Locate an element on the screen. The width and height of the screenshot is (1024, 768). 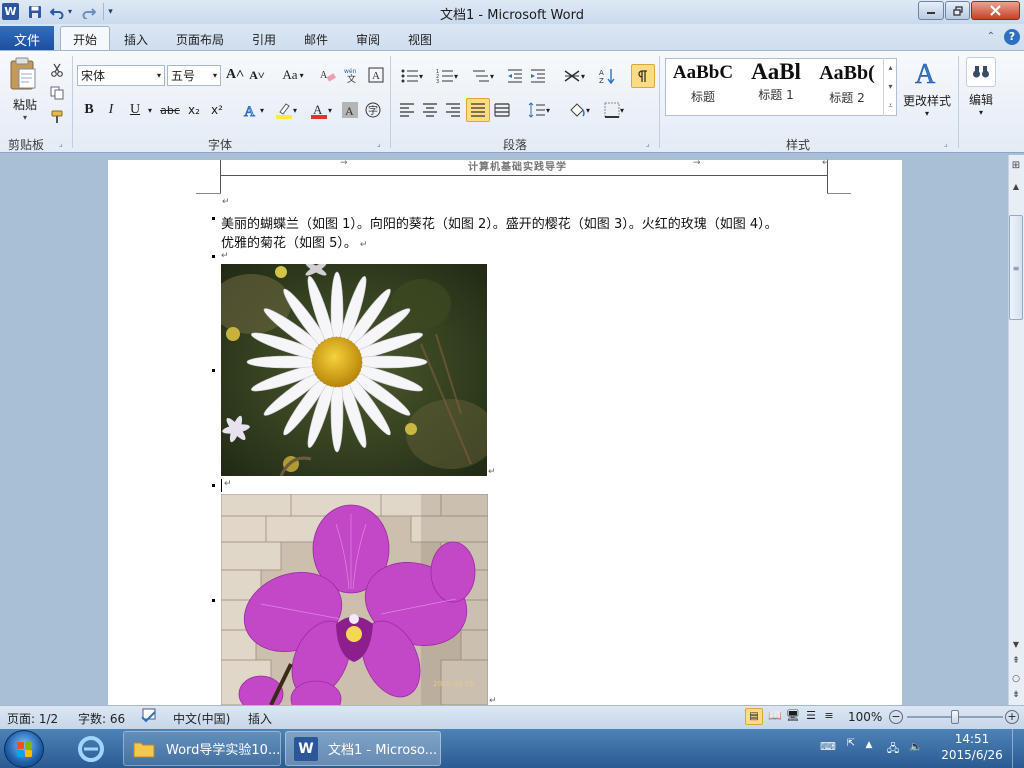
show-hidden-icons-icon: ▲ is located at coordinates (869, 747).